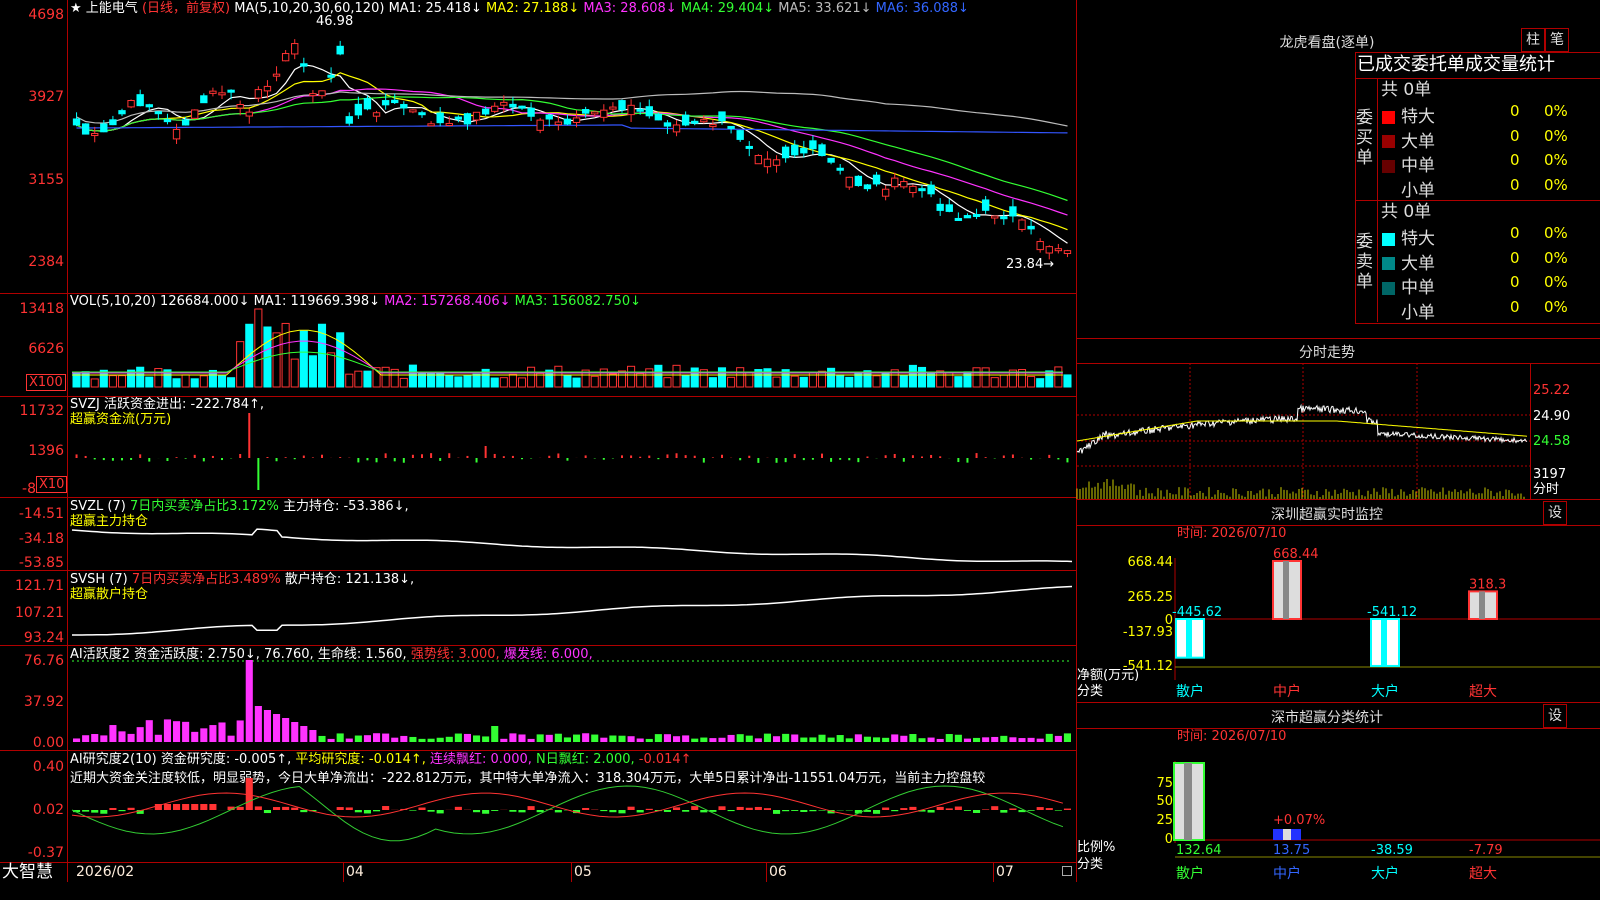 The image size is (1600, 900). What do you see at coordinates (538, 607) in the screenshot?
I see `retail-holding-chart` at bounding box center [538, 607].